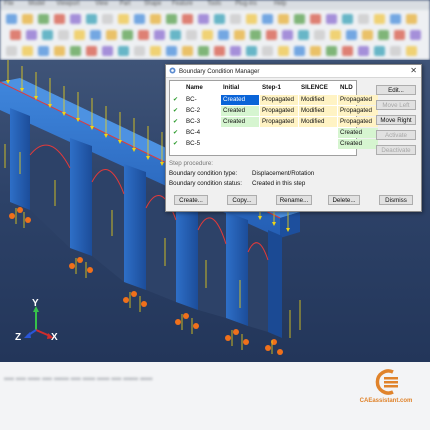  Describe the element at coordinates (396, 135) in the screenshot. I see `activate-button: Activate` at that location.